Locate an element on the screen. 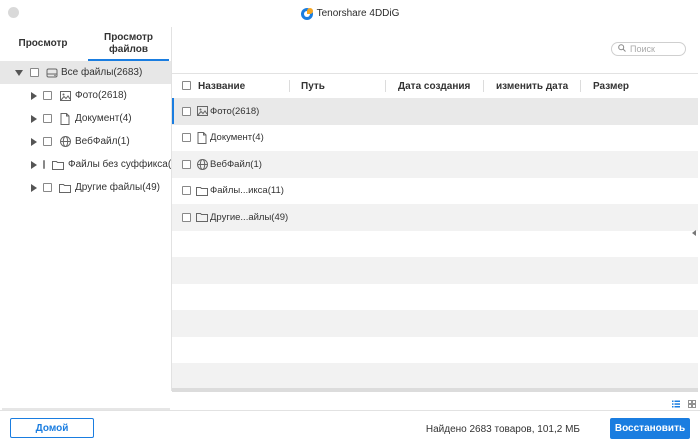  app-title-text: Tenorshare 4DDiG is located at coordinates (358, 13).